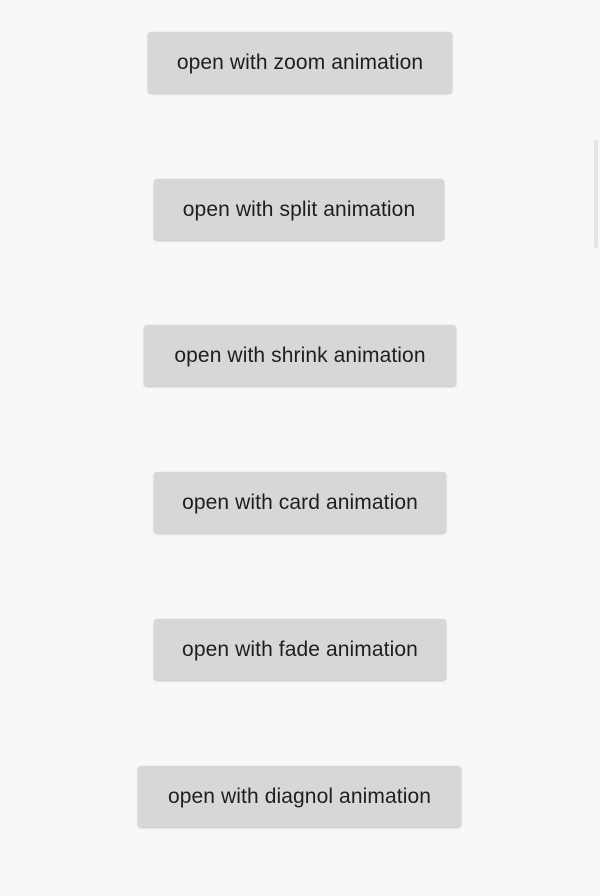 The image size is (600, 896). Describe the element at coordinates (300, 62) in the screenshot. I see `zoom-animation-button: open with zoom animation` at that location.